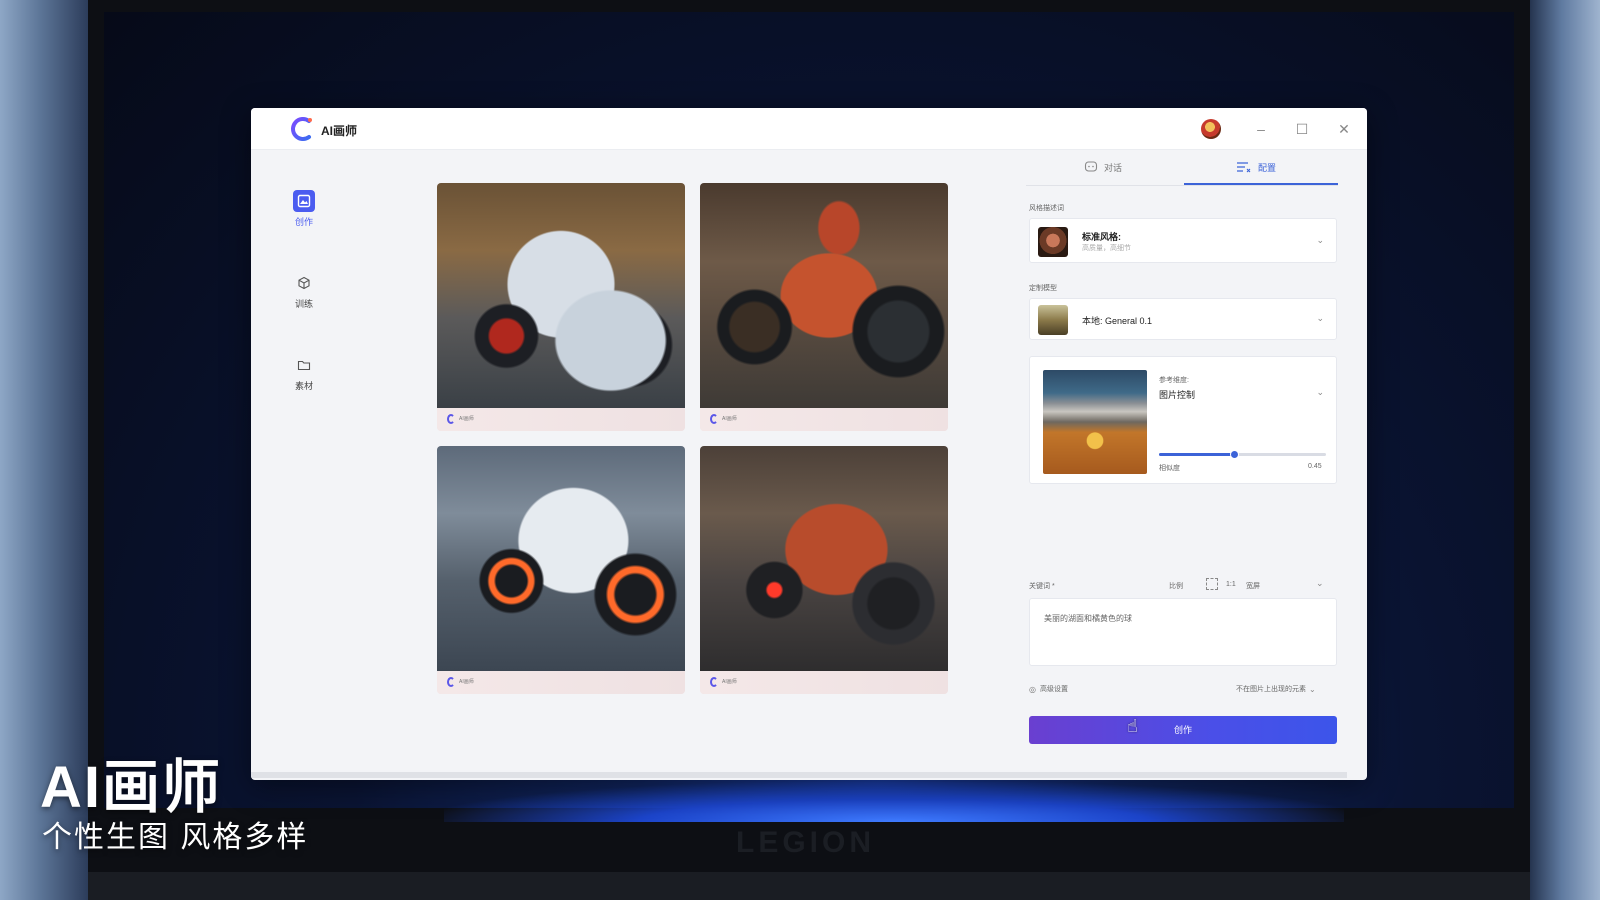 This screenshot has height=900, width=1600. I want to click on background-right-blur, so click(1565, 450).